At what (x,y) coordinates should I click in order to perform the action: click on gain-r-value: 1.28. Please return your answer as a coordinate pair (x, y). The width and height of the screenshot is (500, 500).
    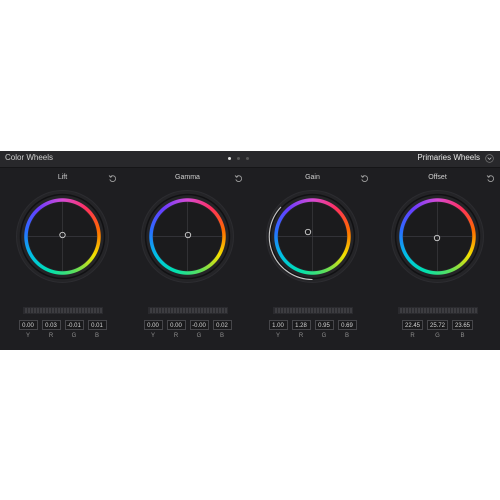
    Looking at the image, I should click on (301, 325).